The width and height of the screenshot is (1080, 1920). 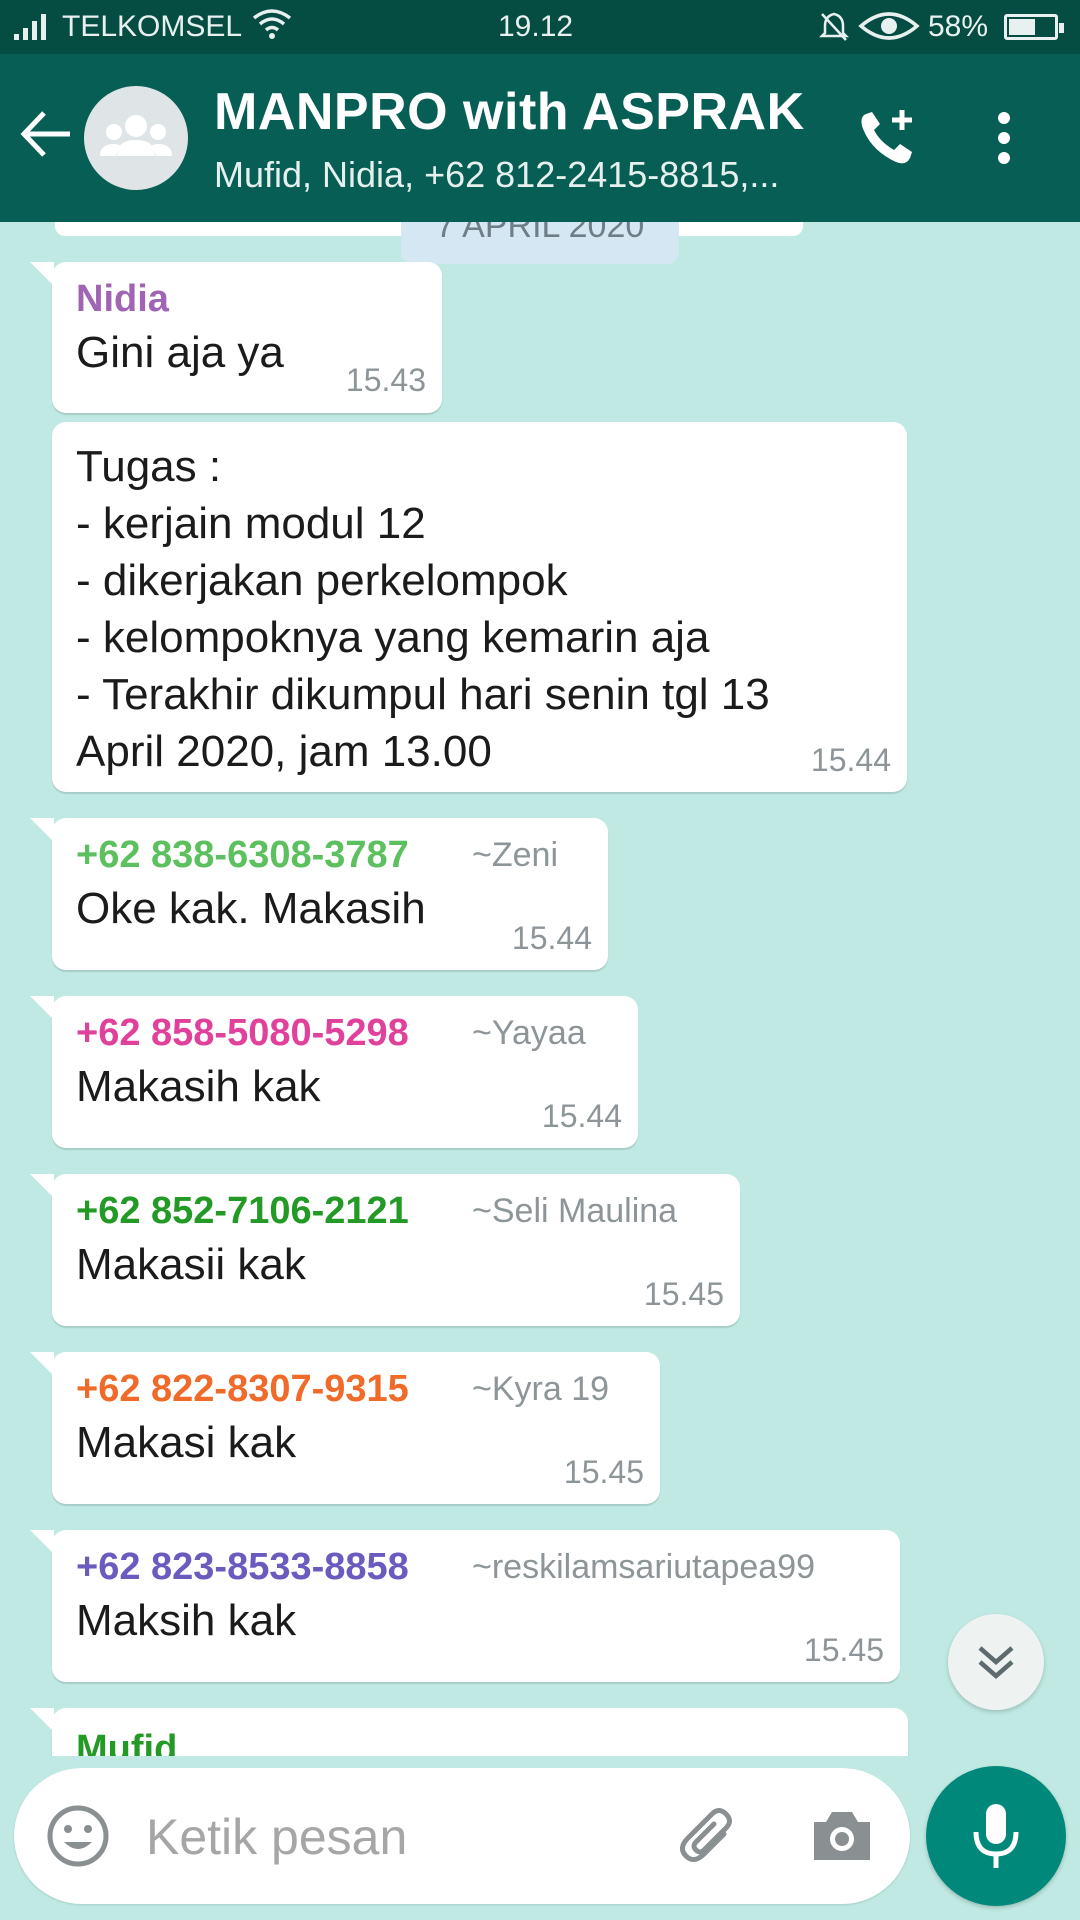 What do you see at coordinates (889, 30) in the screenshot?
I see `eye-icon` at bounding box center [889, 30].